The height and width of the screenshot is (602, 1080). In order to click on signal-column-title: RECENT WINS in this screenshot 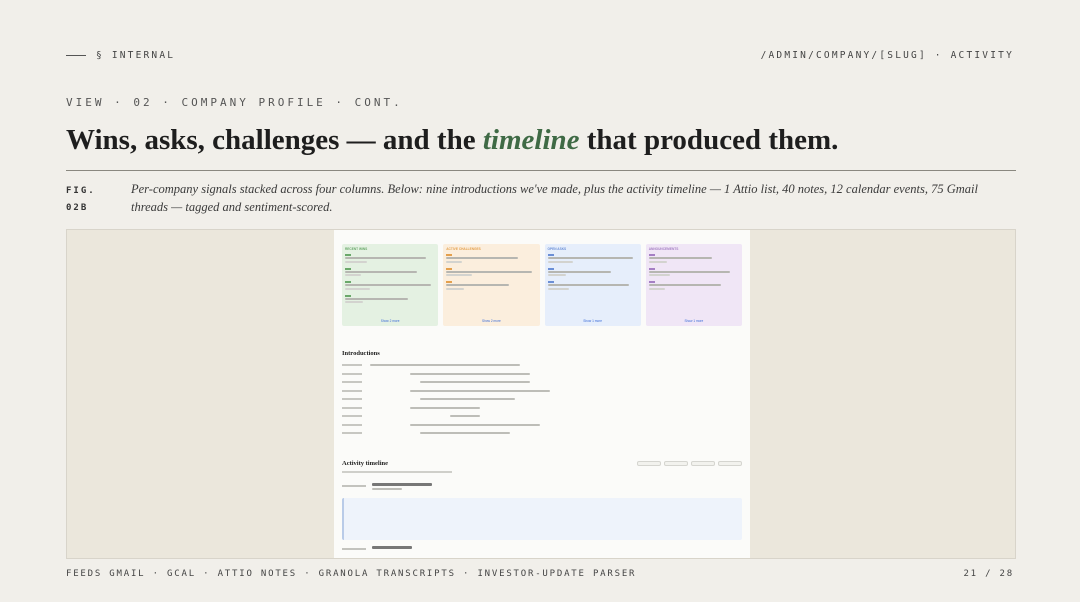, I will do `click(356, 249)`.